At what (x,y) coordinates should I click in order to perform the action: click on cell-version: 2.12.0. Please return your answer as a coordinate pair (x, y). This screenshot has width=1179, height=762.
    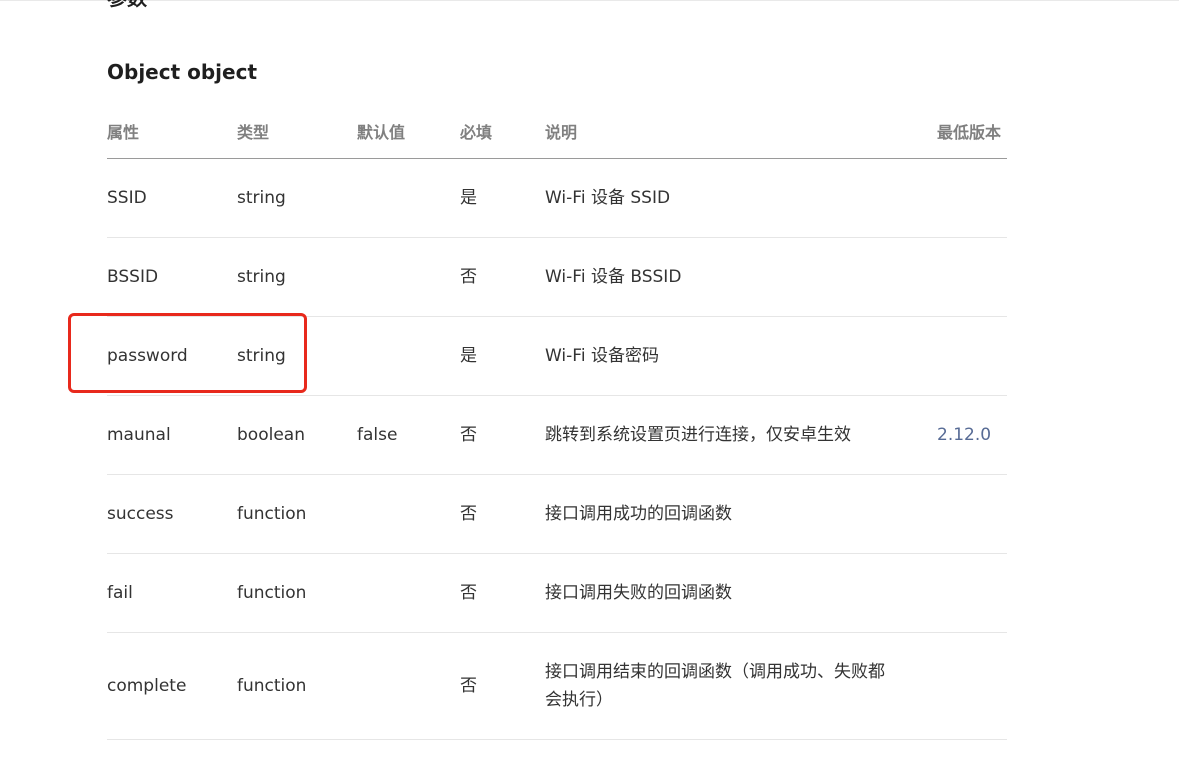
    Looking at the image, I should click on (964, 435).